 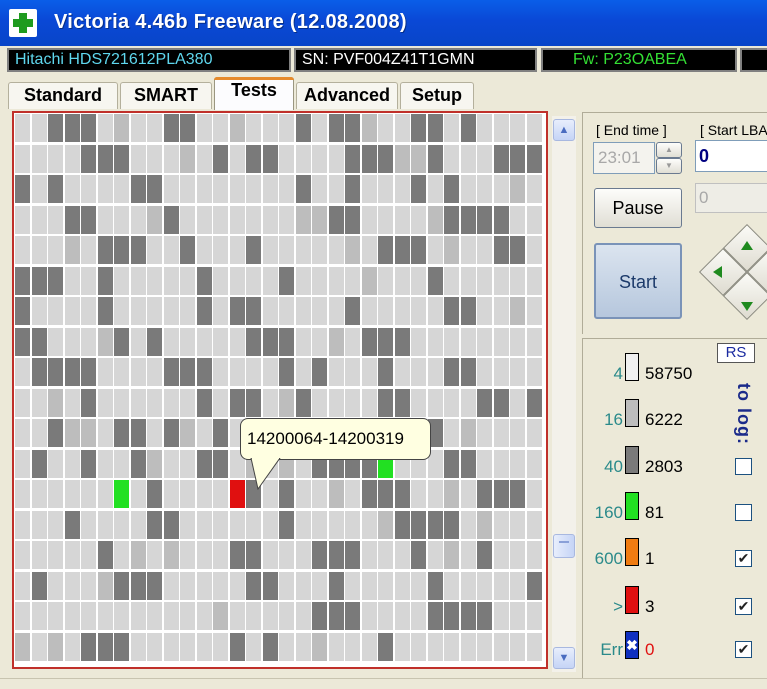 What do you see at coordinates (736, 353) in the screenshot?
I see `rs-button: RS` at bounding box center [736, 353].